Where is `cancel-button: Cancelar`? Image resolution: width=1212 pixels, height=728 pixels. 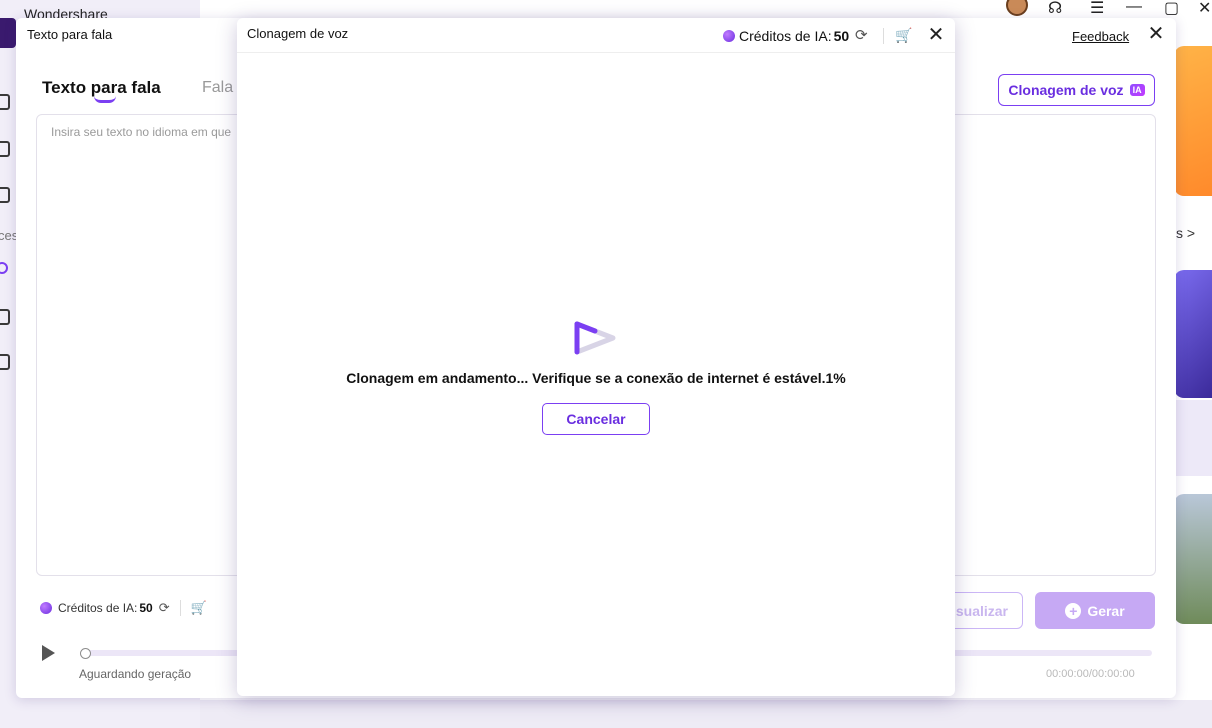
cancel-button: Cancelar is located at coordinates (596, 419).